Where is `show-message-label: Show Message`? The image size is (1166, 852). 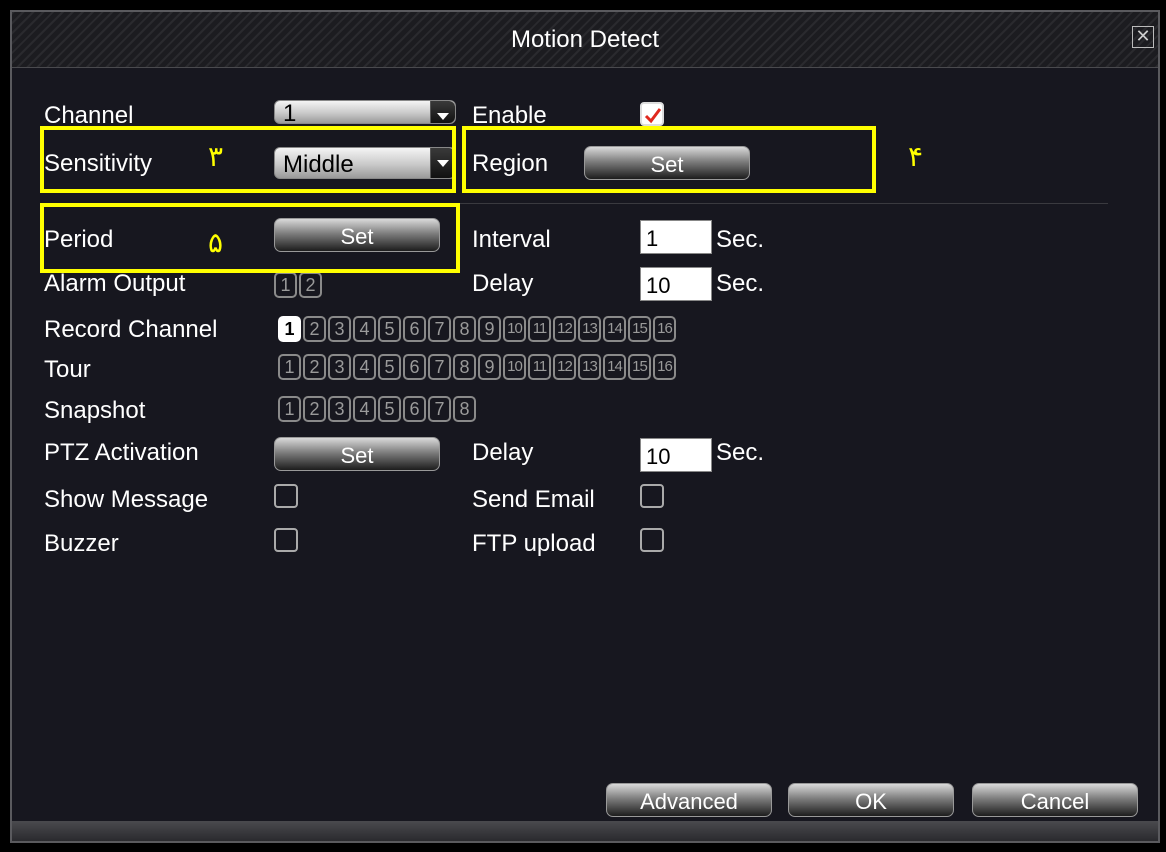
show-message-label: Show Message is located at coordinates (126, 499).